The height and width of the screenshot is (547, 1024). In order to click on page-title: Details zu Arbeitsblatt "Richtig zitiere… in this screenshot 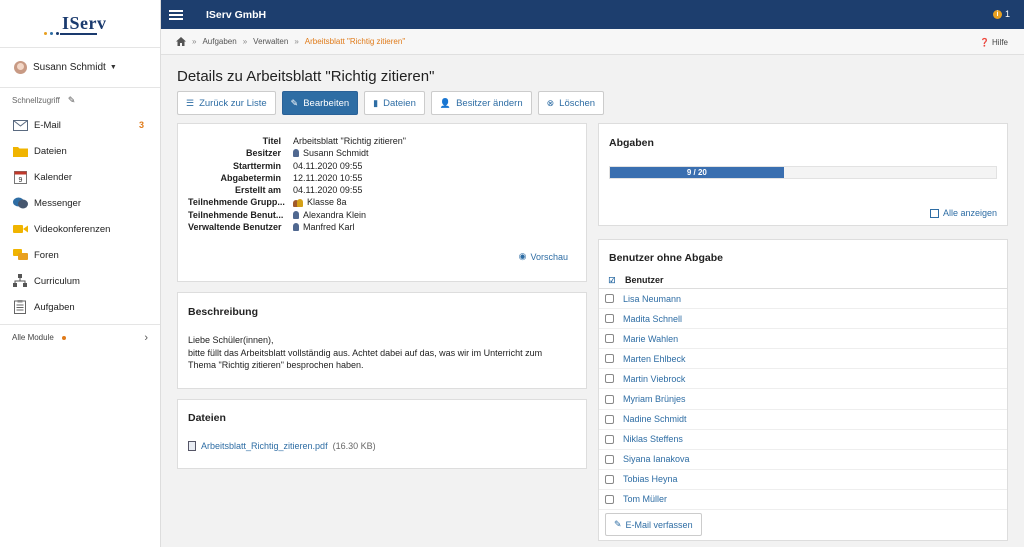, I will do `click(306, 76)`.